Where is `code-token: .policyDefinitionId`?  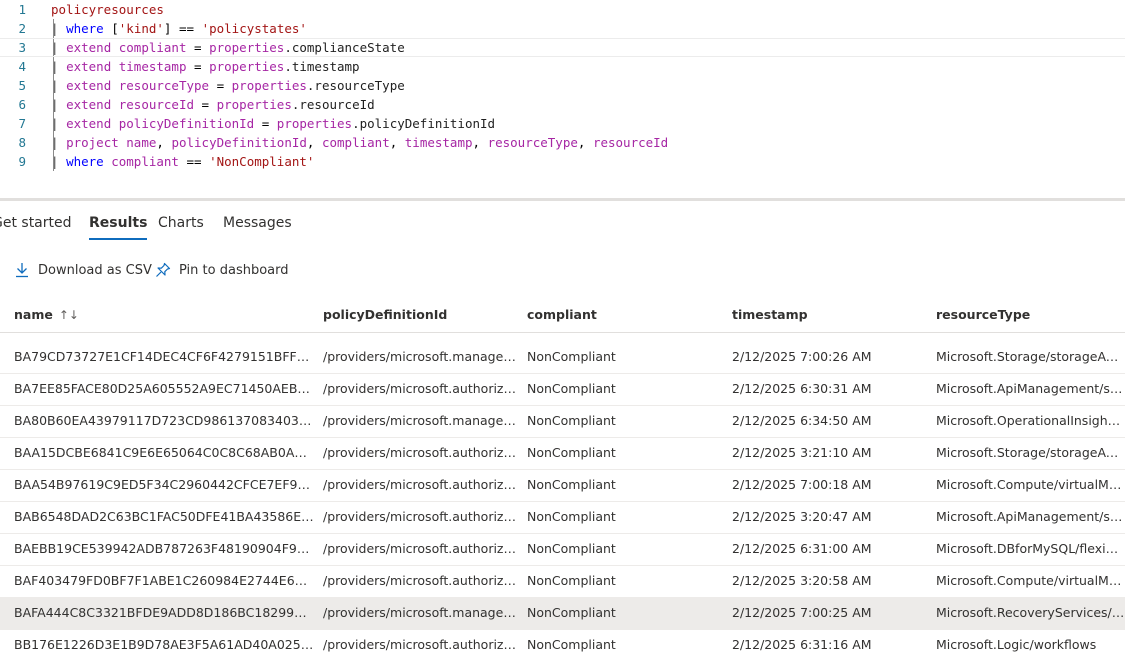
code-token: .policyDefinitionId is located at coordinates (424, 123).